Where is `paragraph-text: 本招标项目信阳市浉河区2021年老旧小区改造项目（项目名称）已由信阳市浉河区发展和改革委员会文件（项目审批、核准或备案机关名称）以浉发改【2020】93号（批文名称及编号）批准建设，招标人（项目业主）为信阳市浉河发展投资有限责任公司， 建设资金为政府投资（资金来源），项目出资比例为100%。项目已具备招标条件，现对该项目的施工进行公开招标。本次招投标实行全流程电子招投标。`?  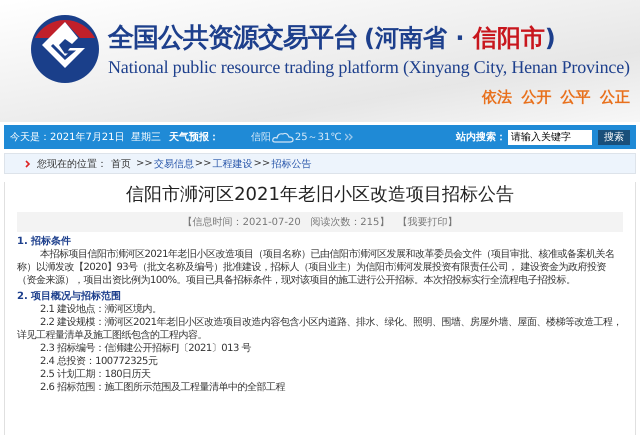
paragraph-text: 本招标项目信阳市浉河区2021年老旧小区改造项目（项目名称）已由信阳市浉河区发展和改革委员会文件（项目审批、核准或备案机关名称）以浉发改【2020】93号（批文名称及编号）批准建设，招标人（项目业主）为信阳市浉河发展投资有限责任公司， 建设资金为政府投资（资金来源），项目出资比例为100%。项目已具备招标条件，现对该项目的施工进行公开招标。本次招投标实行全流程电子招投标。 is located at coordinates (316, 267).